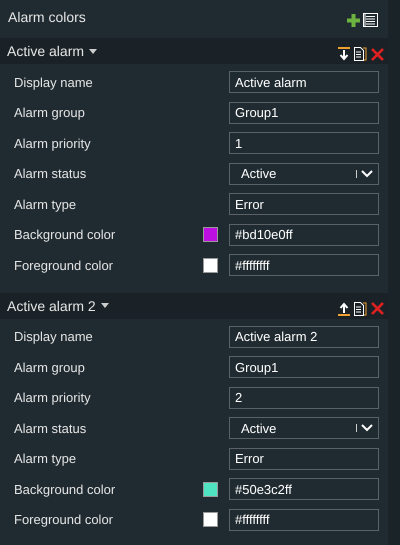  I want to click on section-title: Active alarm, so click(45, 51).